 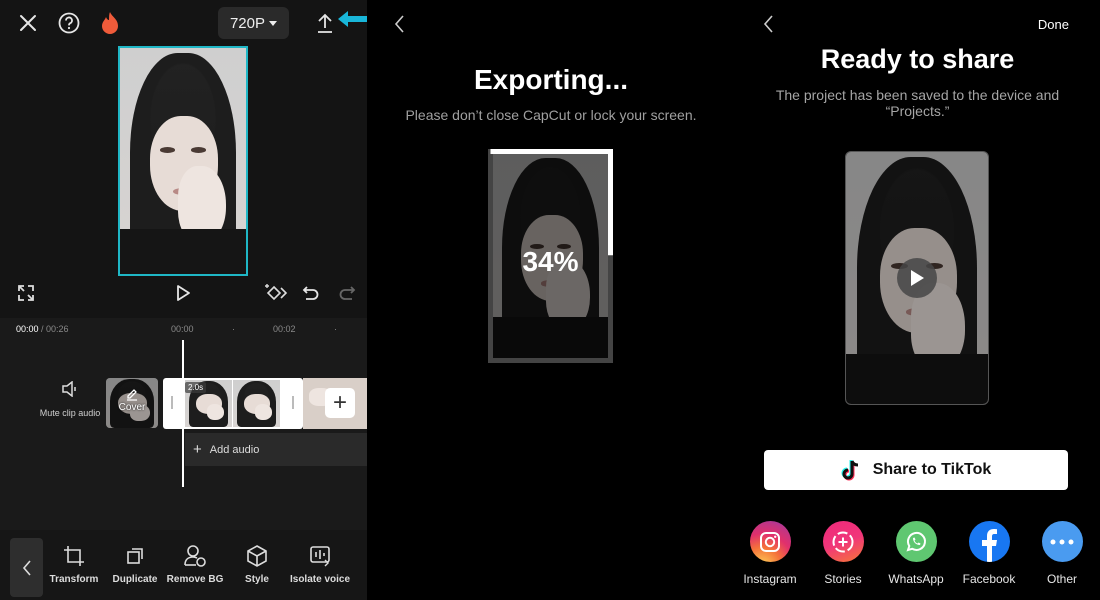 I want to click on export-progress-frame: 34%, so click(x=550, y=256).